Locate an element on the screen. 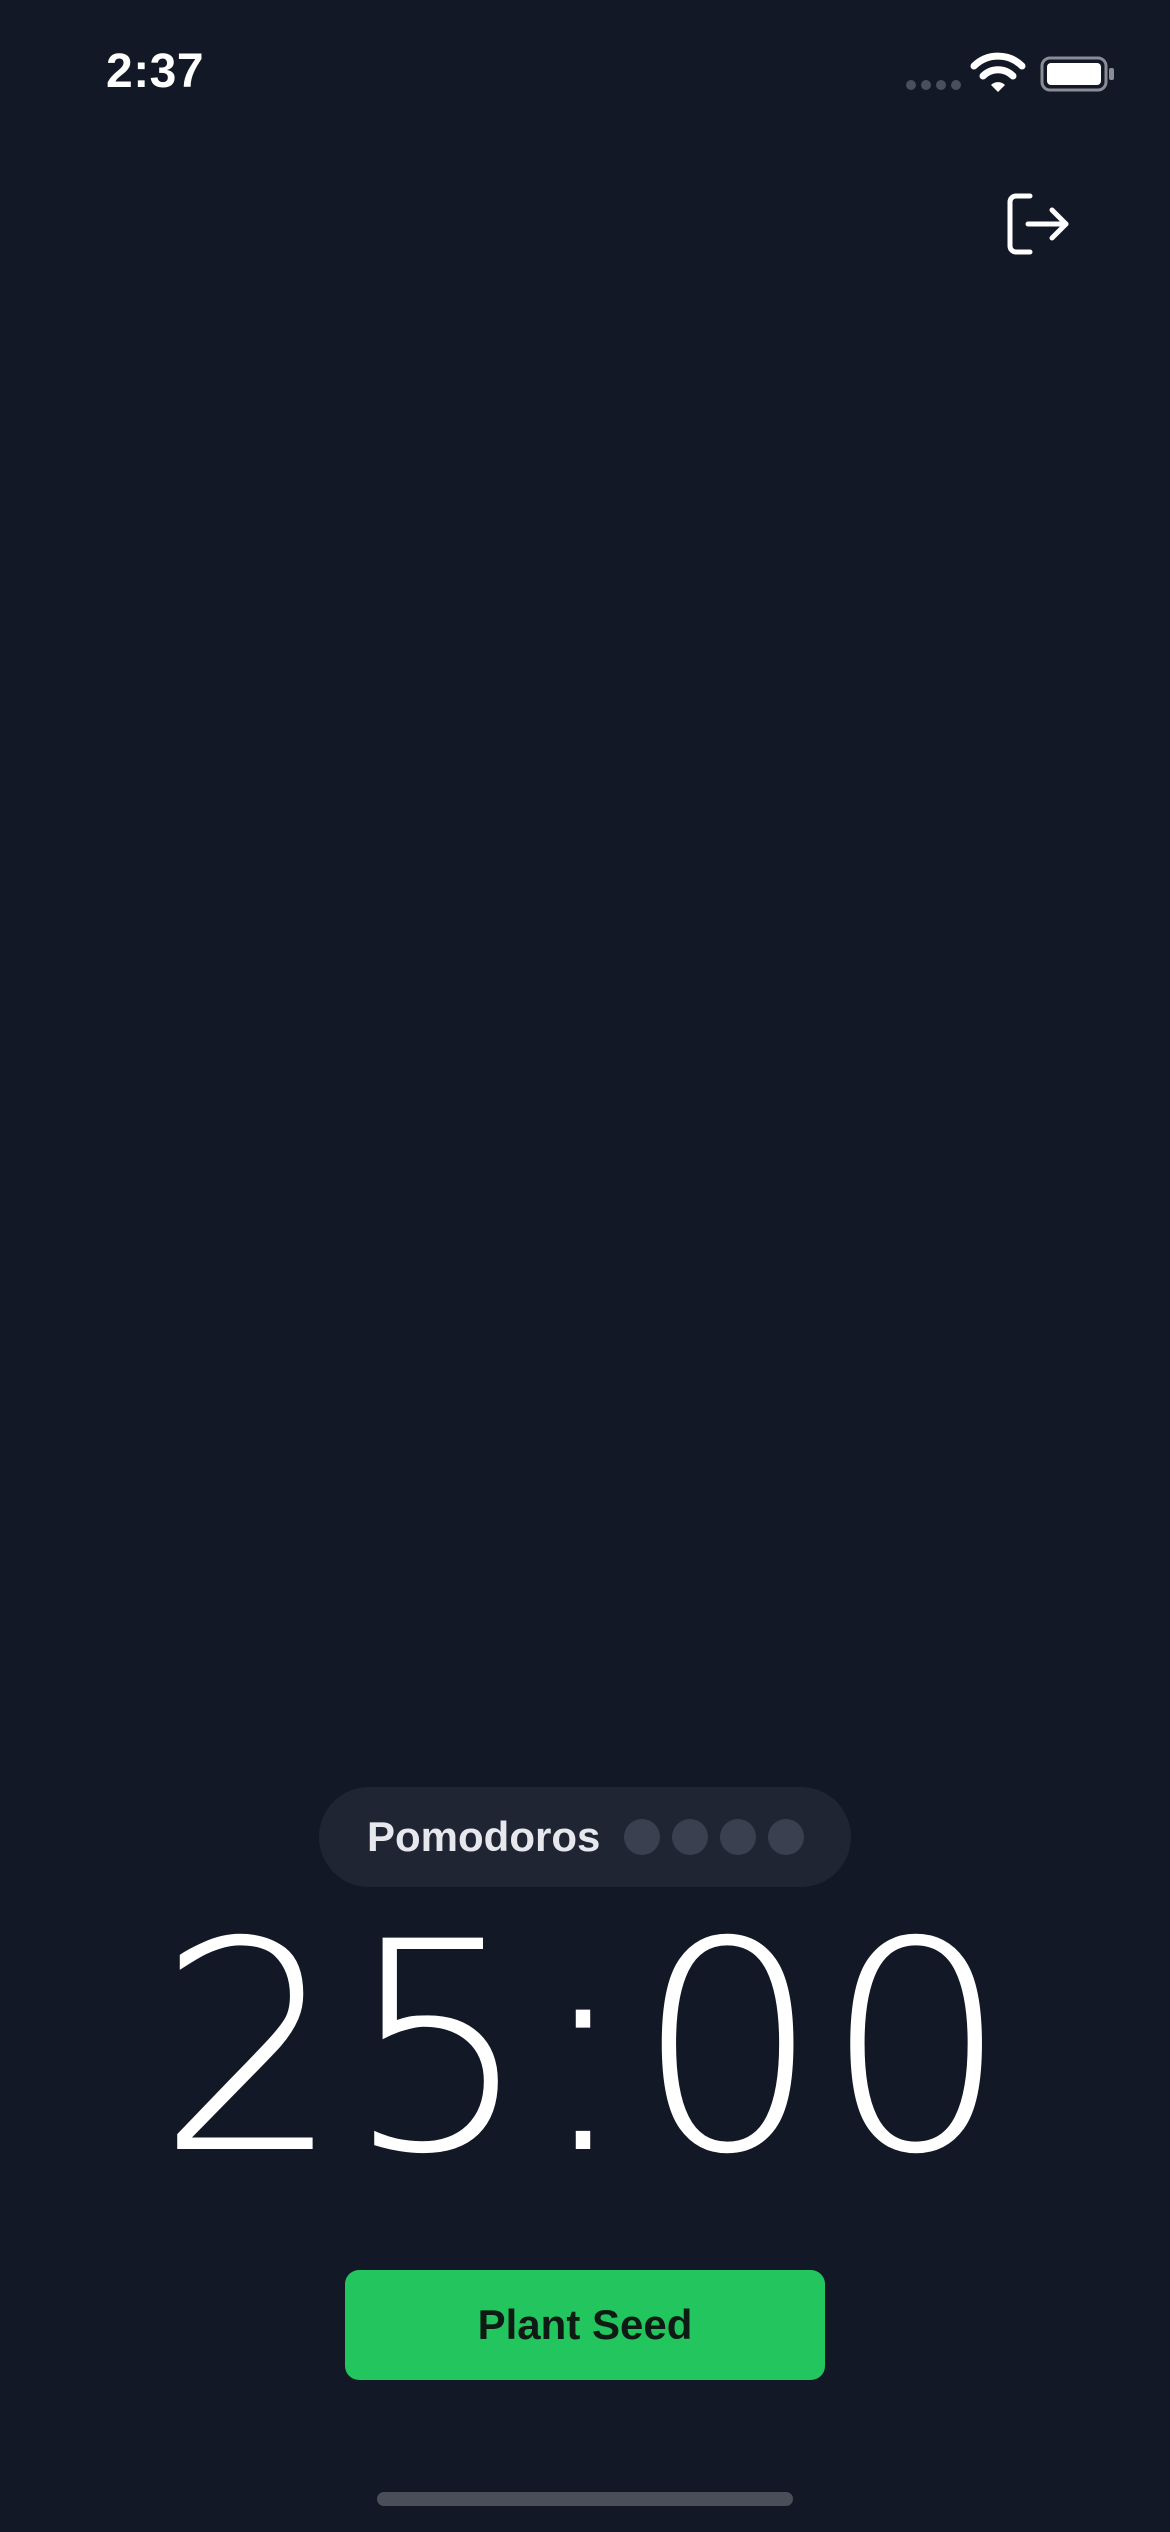 This screenshot has height=2532, width=1170. cellular-signal-icon is located at coordinates (933, 85).